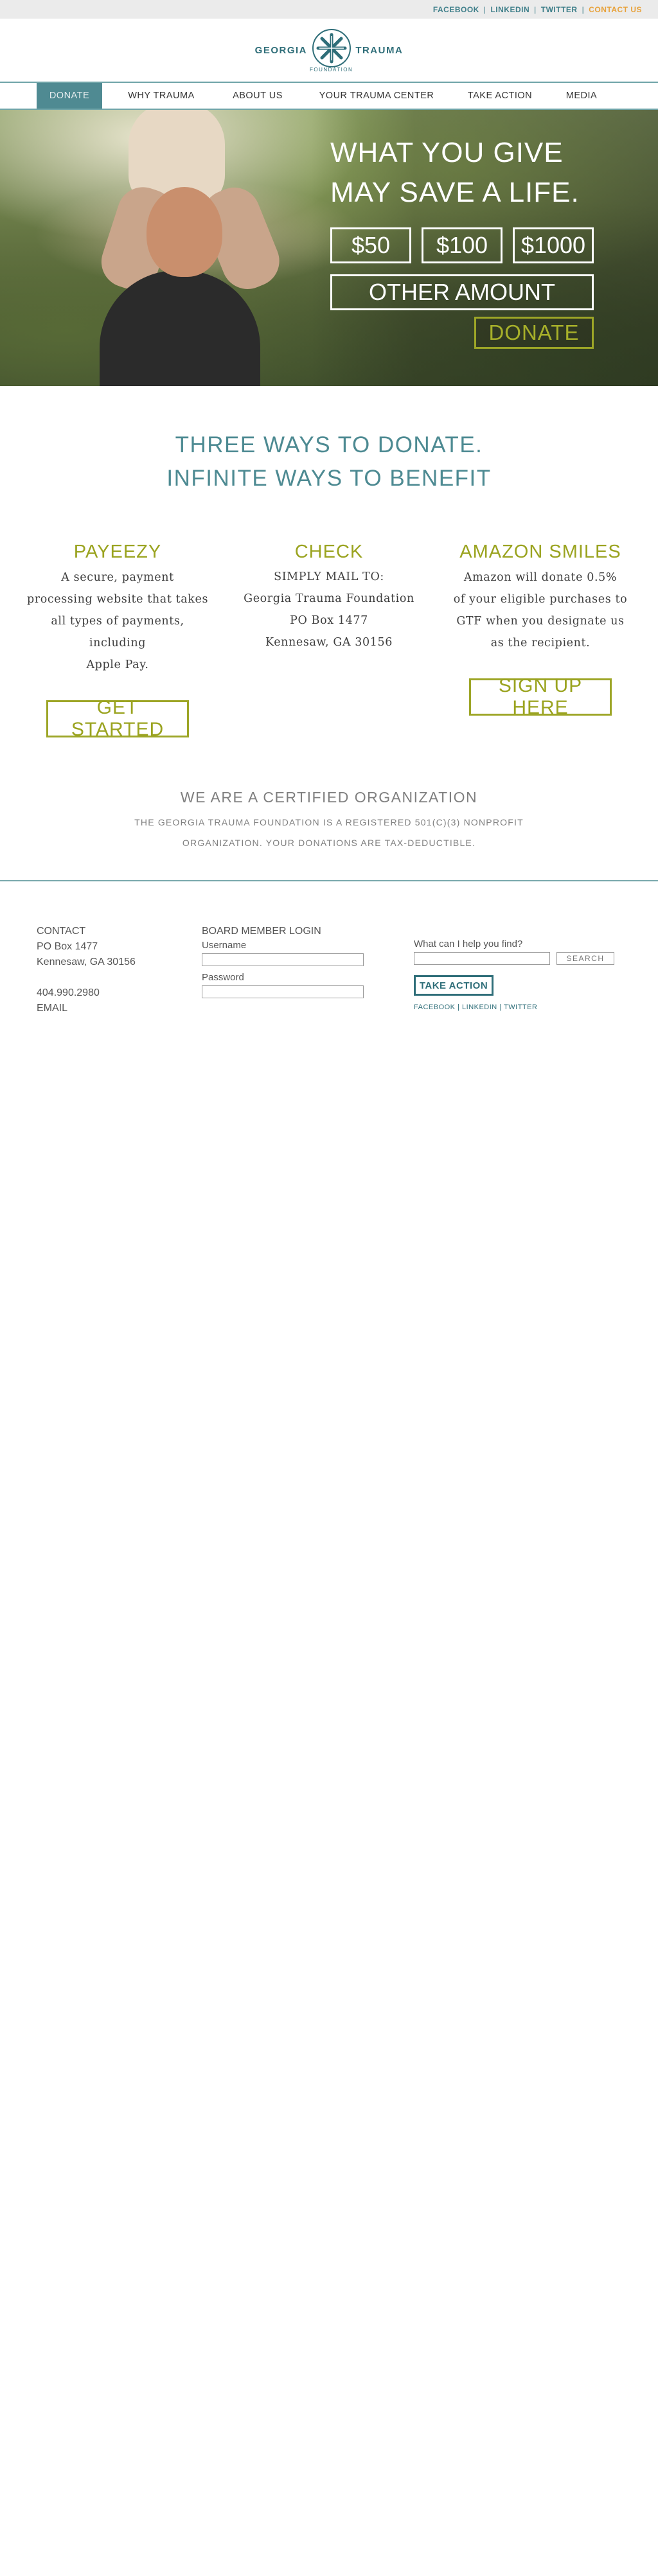 This screenshot has height=2576, width=658. What do you see at coordinates (468, 944) in the screenshot?
I see `search-label: What can I help you find?` at bounding box center [468, 944].